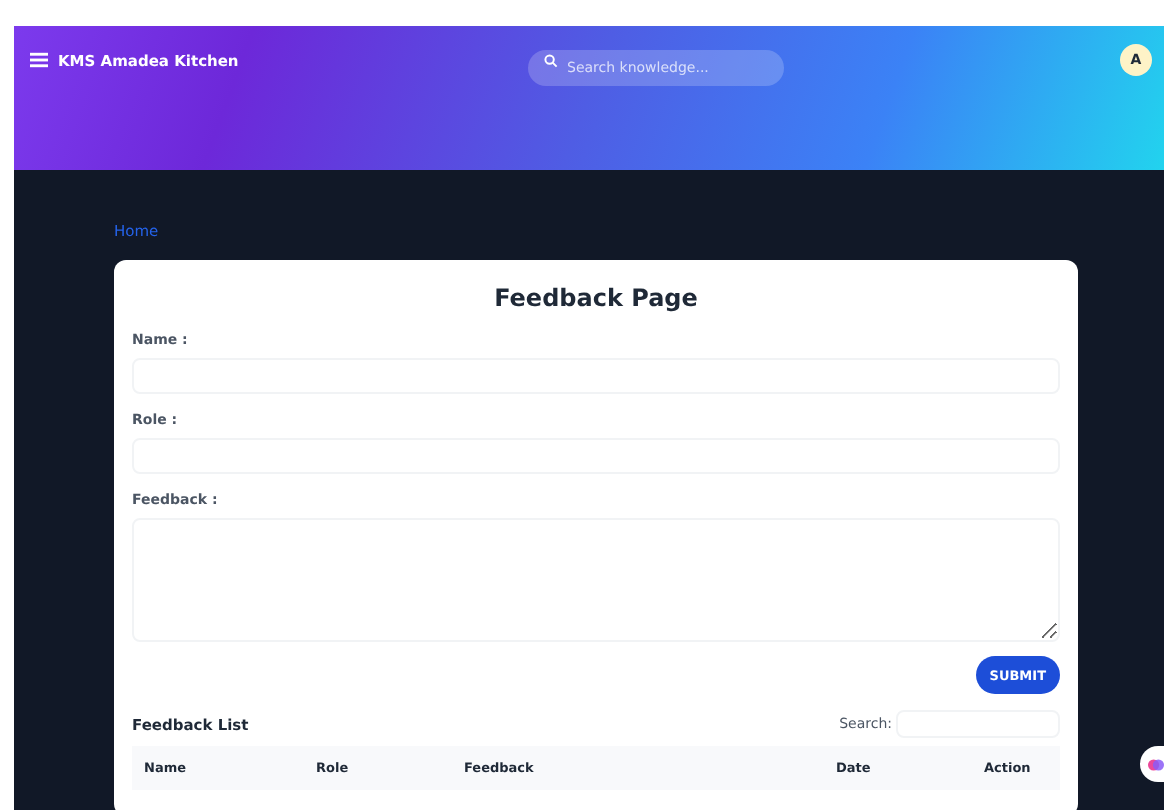  Describe the element at coordinates (1156, 764) in the screenshot. I see `colorful-blob-icon` at that location.